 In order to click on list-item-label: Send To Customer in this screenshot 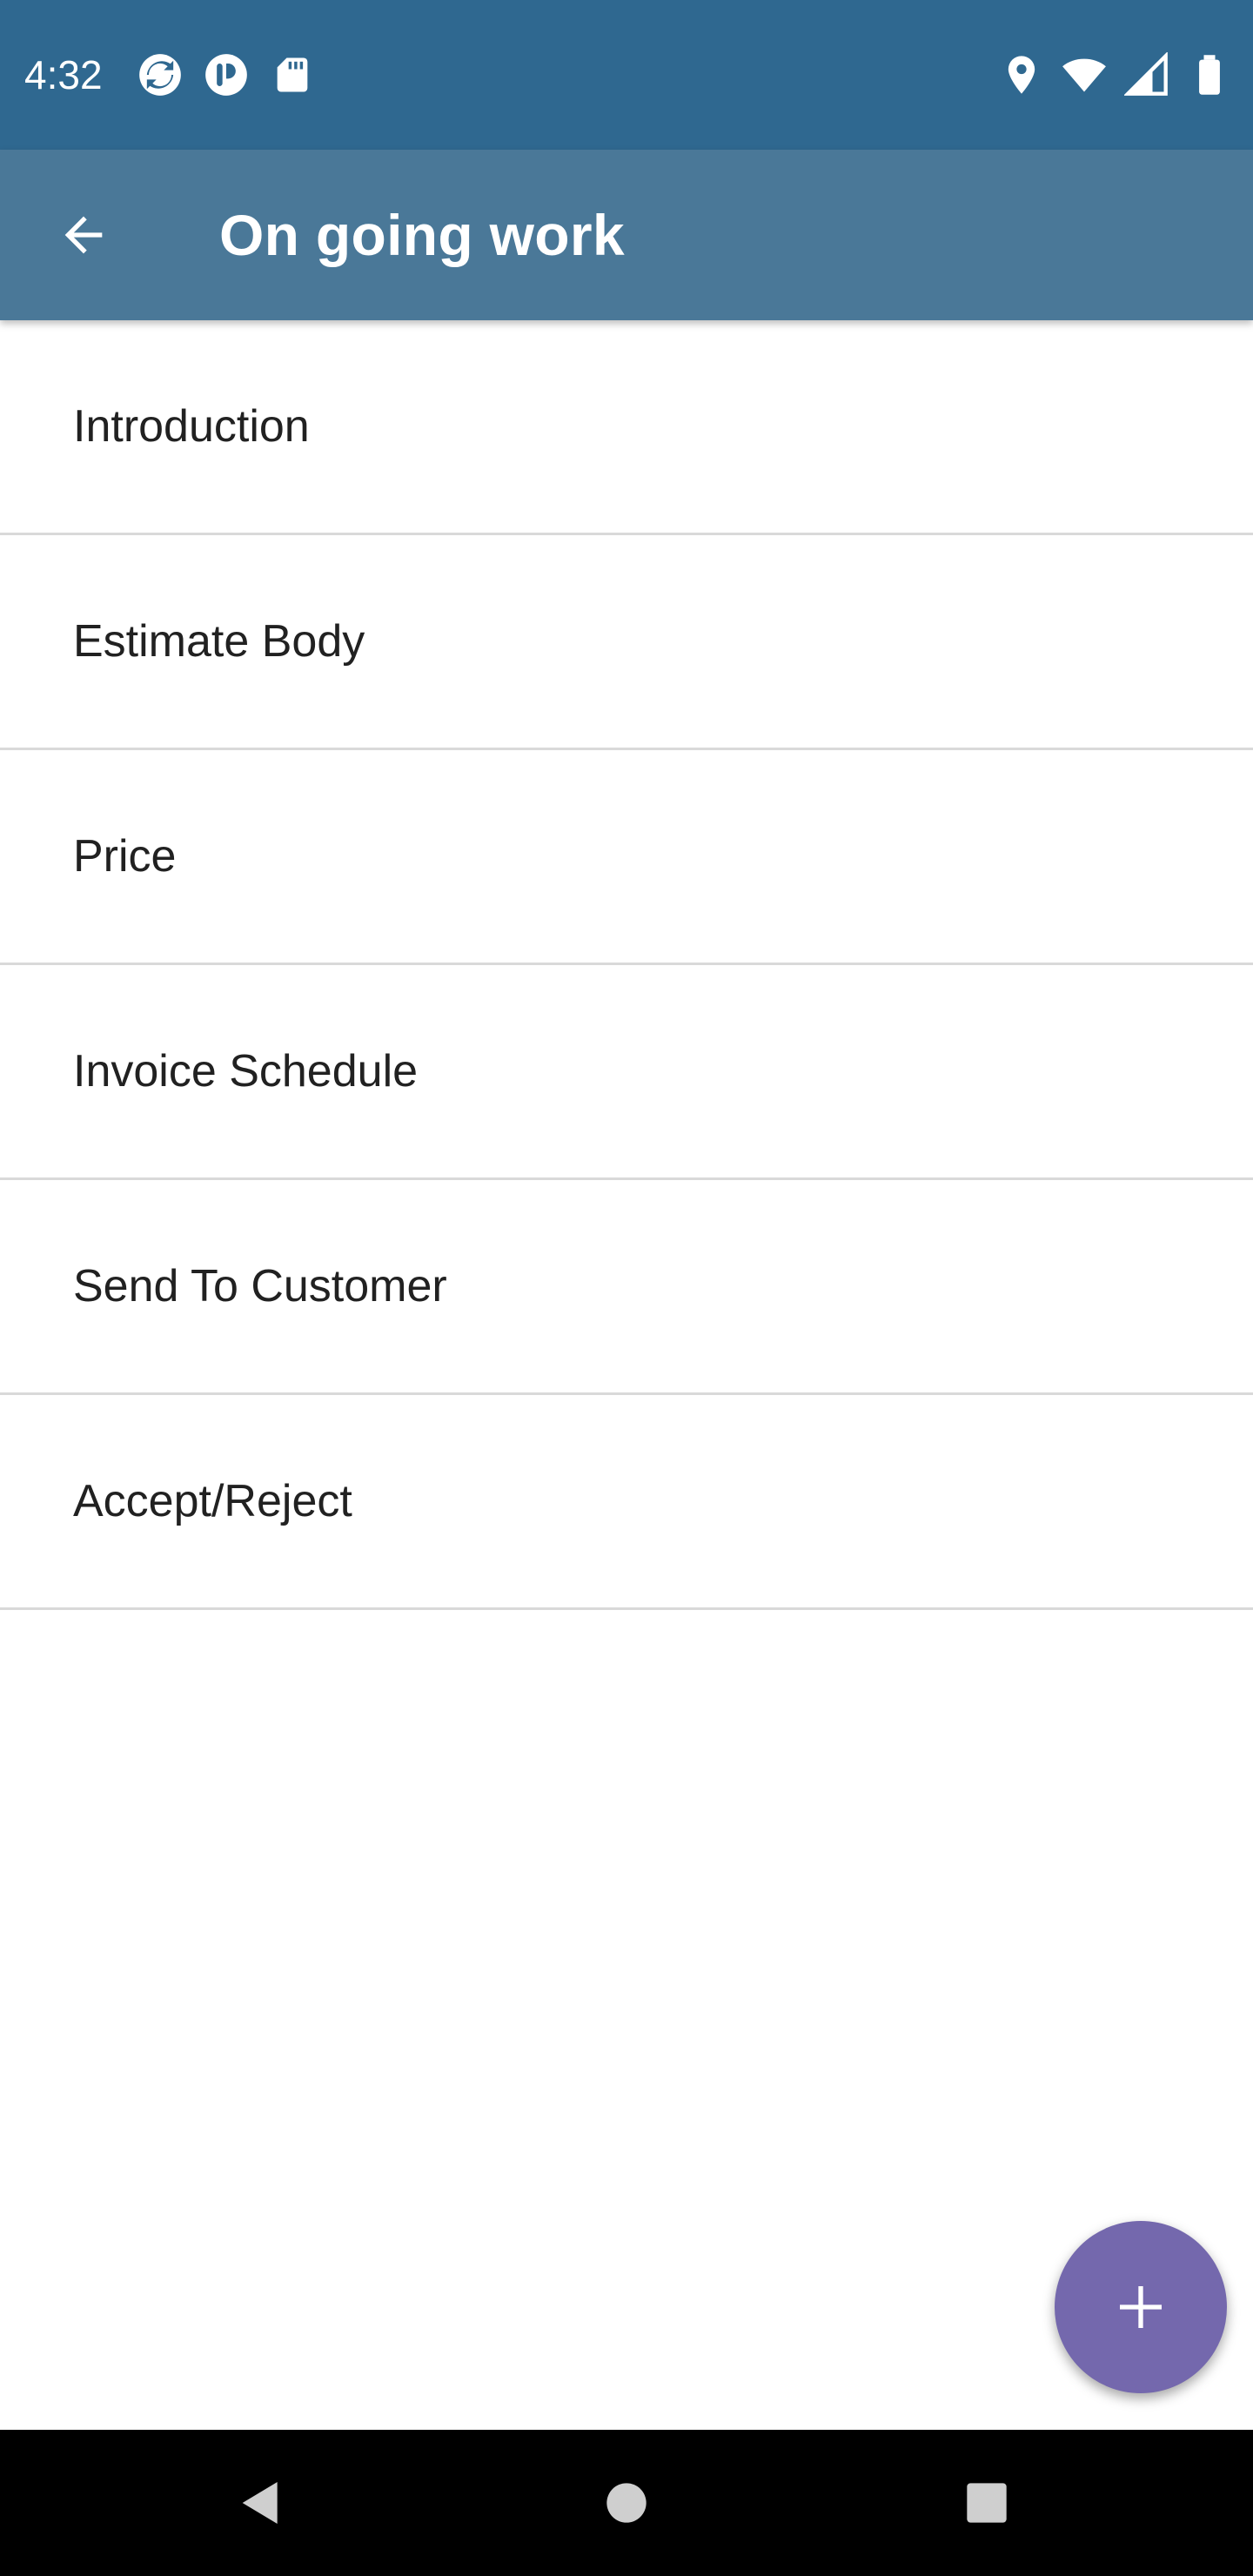, I will do `click(260, 1286)`.